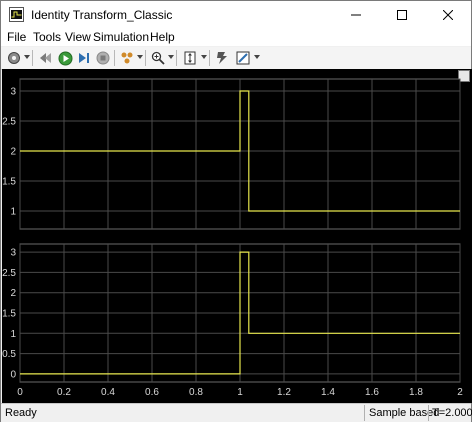 This screenshot has height=422, width=472. Describe the element at coordinates (416, 392) in the screenshot. I see `axes-2-xtick-label: 1.8` at that location.